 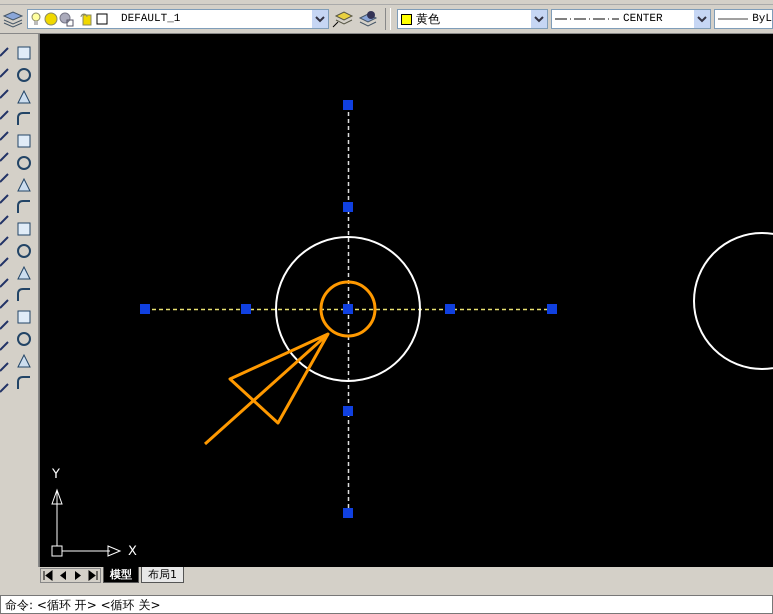 What do you see at coordinates (762, 19) in the screenshot?
I see `lineweight-name: ByL` at bounding box center [762, 19].